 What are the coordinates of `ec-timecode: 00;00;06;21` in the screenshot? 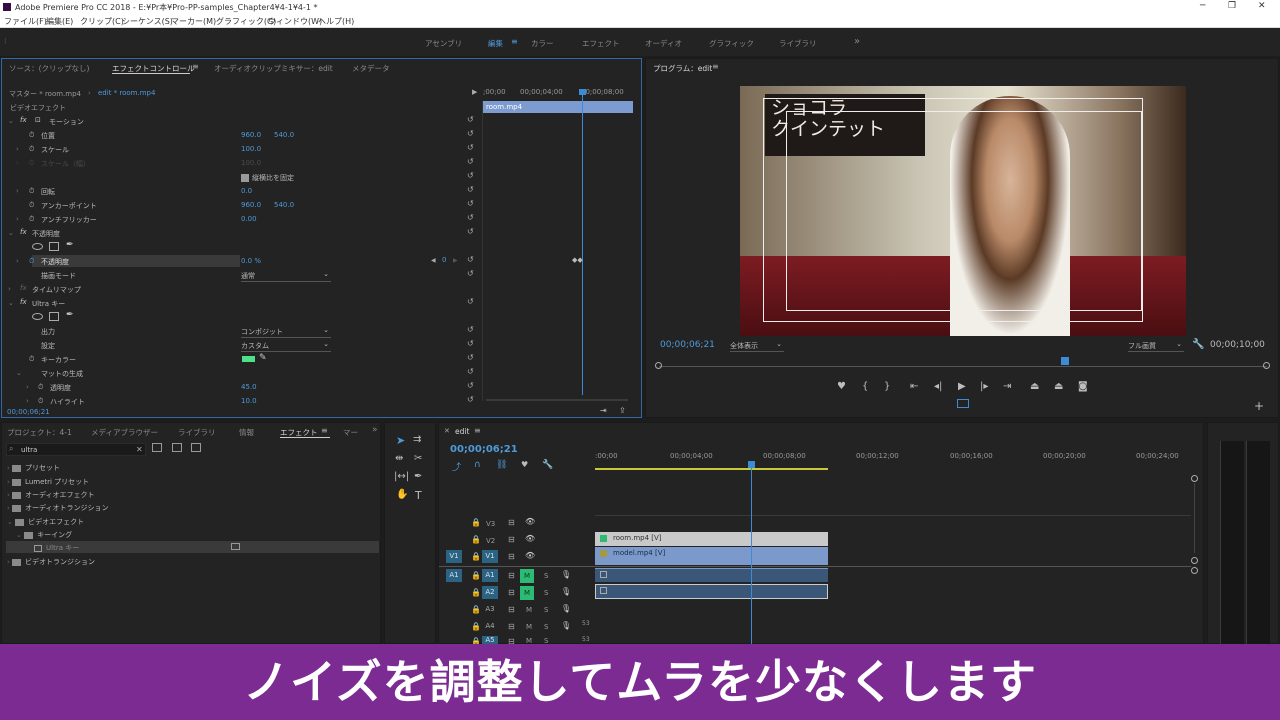 It's located at (28, 412).